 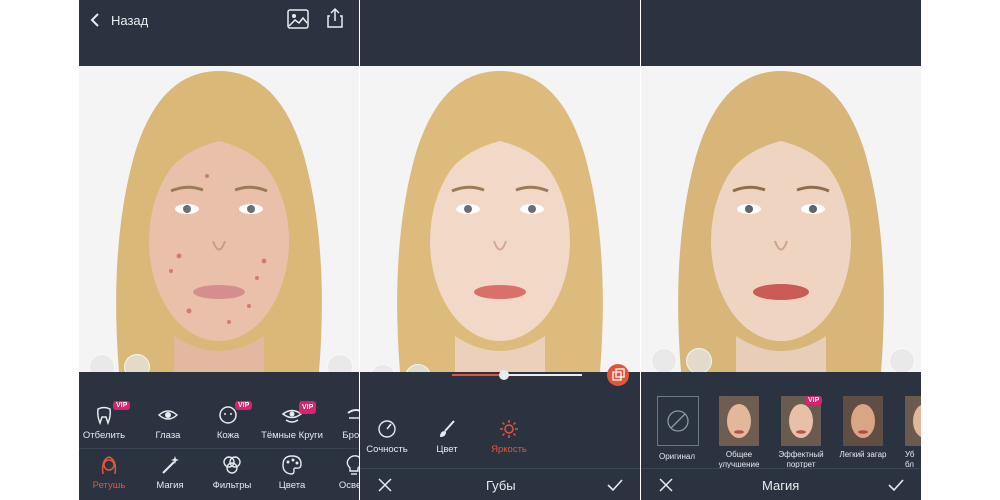 I want to click on top-bar: Назад, so click(x=219, y=32).